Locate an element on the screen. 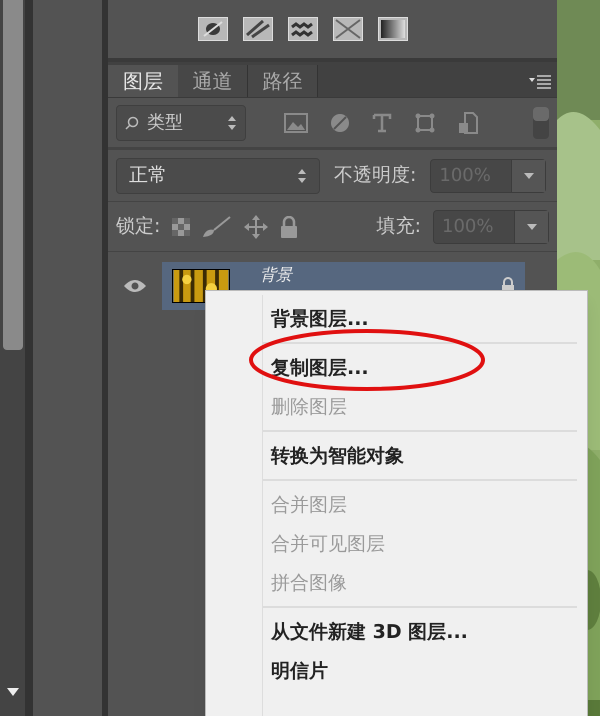  lock-icon is located at coordinates (289, 227).